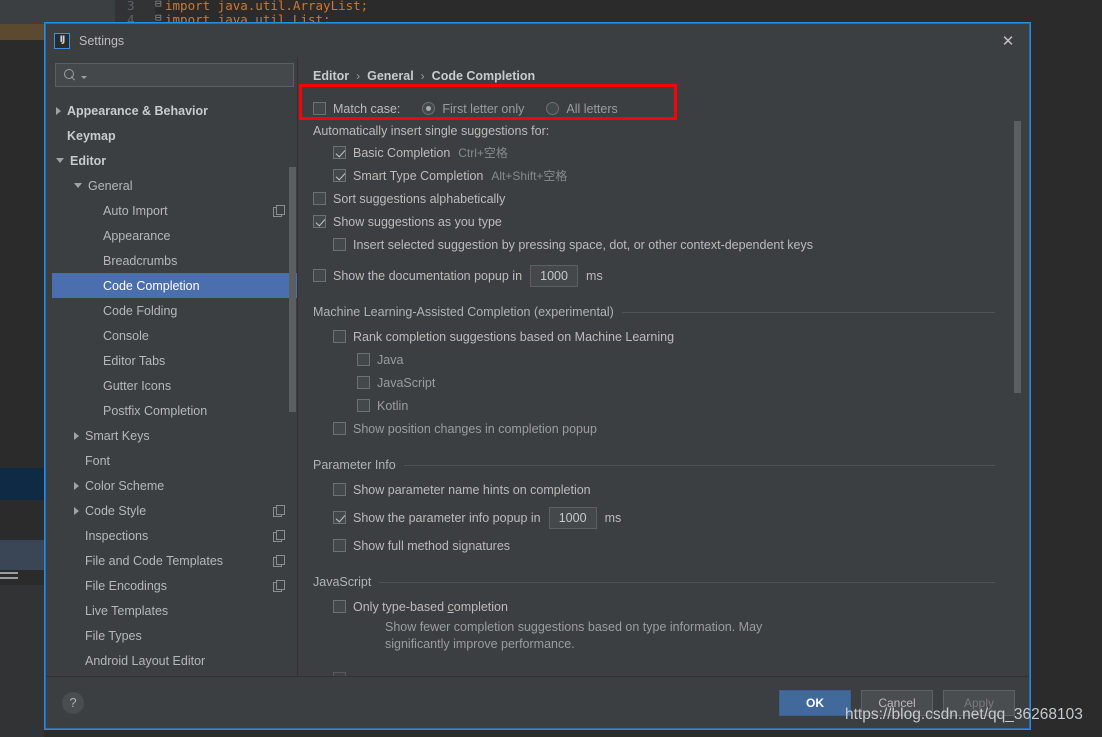 The height and width of the screenshot is (737, 1102). I want to click on sidebar-item-file-encodings: File Encodings, so click(175, 585).